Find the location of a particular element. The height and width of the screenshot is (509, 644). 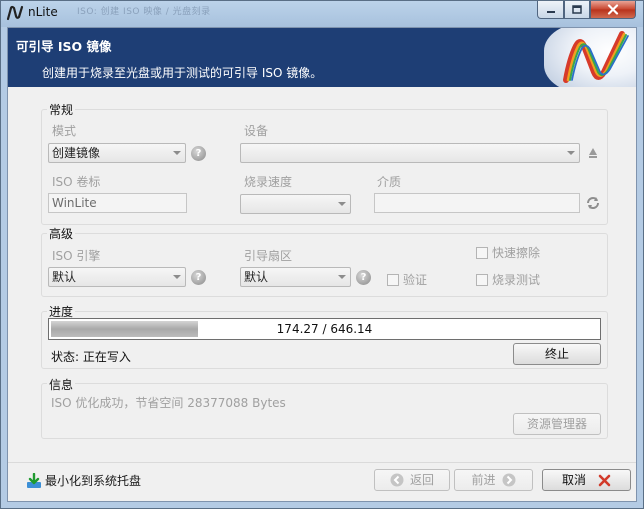

verify-checkbox-box is located at coordinates (393, 279).